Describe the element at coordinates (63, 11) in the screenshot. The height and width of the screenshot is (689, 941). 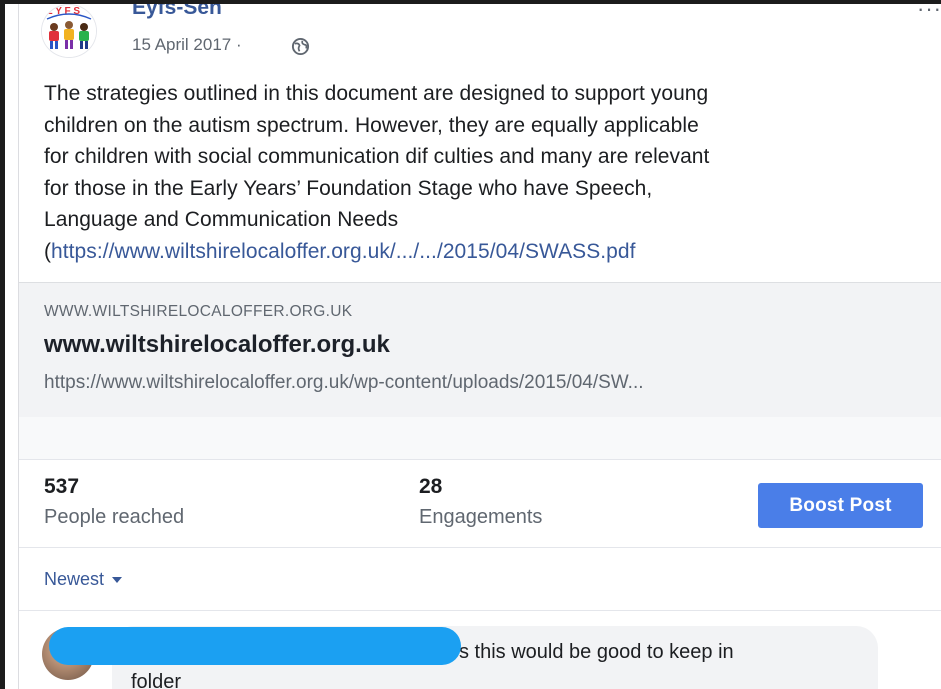
I see `svg-text: E Y F S` at that location.